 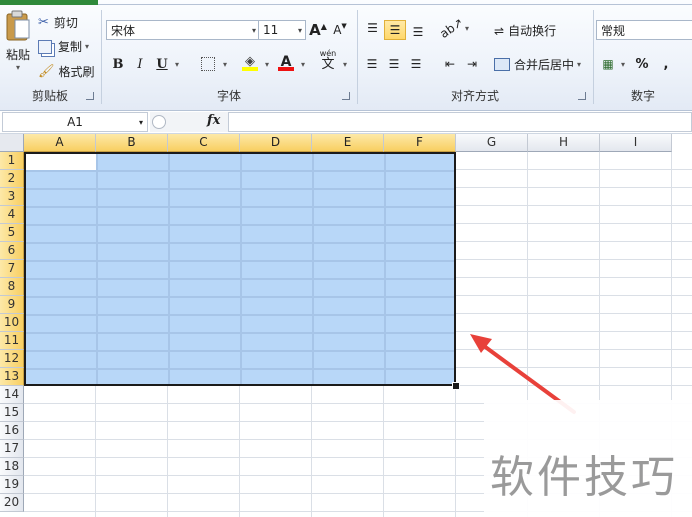 I want to click on column-header-b: B, so click(x=132, y=143).